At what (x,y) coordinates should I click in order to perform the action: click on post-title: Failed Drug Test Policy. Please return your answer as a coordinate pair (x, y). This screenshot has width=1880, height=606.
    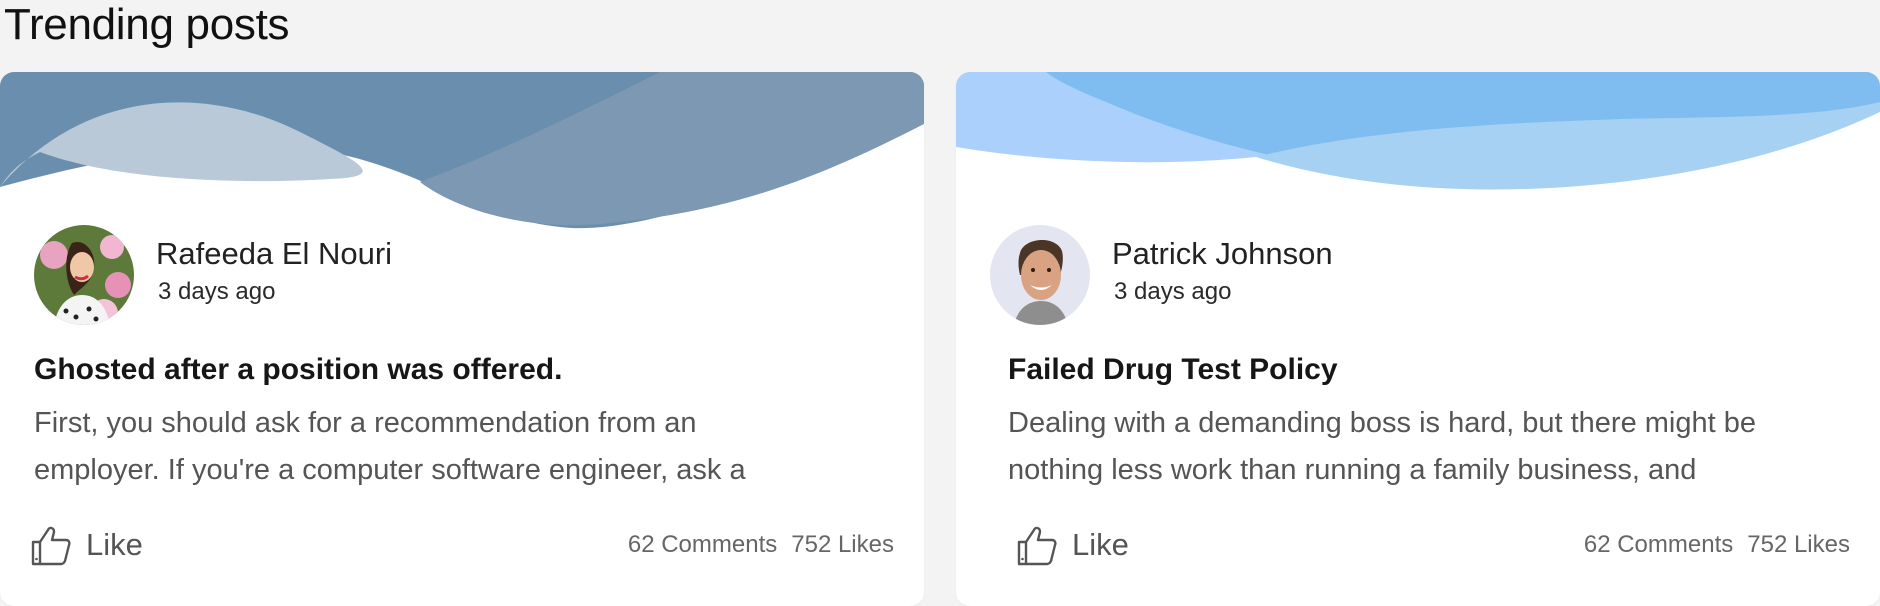
    Looking at the image, I should click on (1173, 370).